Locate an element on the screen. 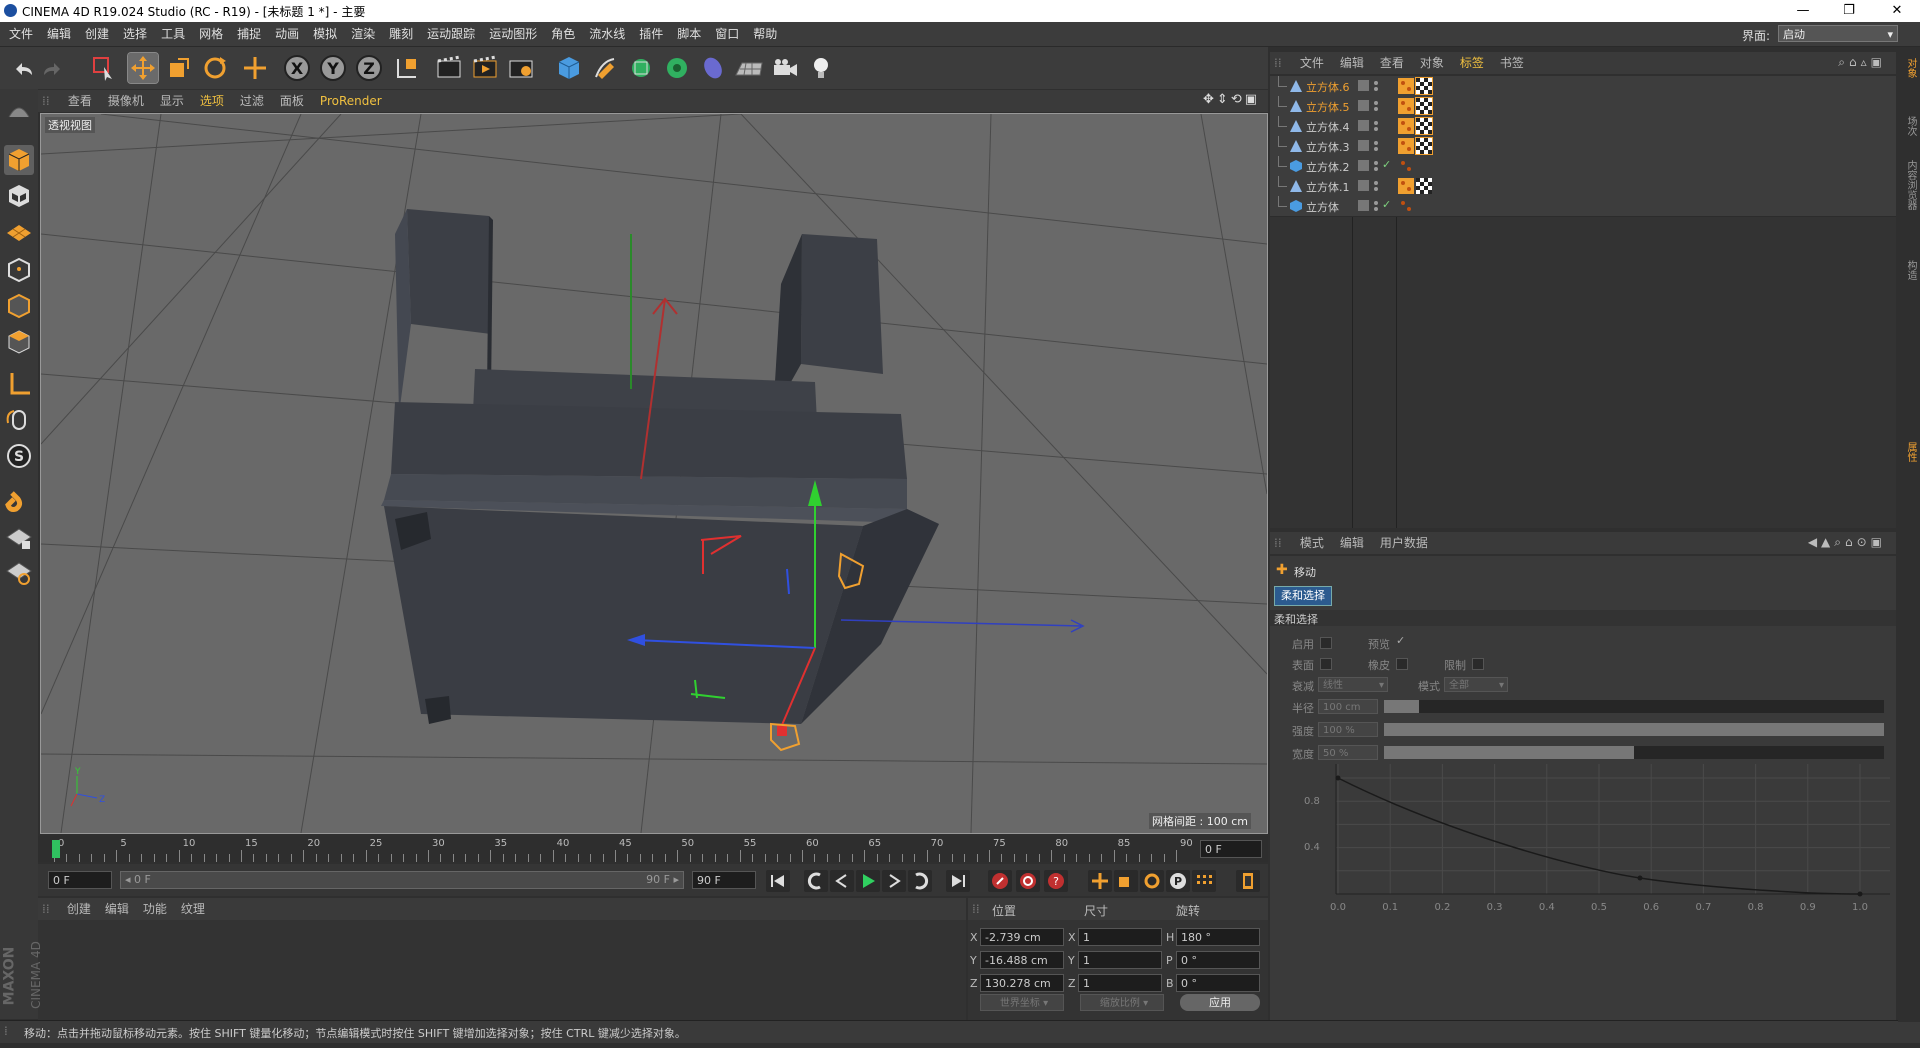  position-field: 130.278 cm is located at coordinates (1022, 983).